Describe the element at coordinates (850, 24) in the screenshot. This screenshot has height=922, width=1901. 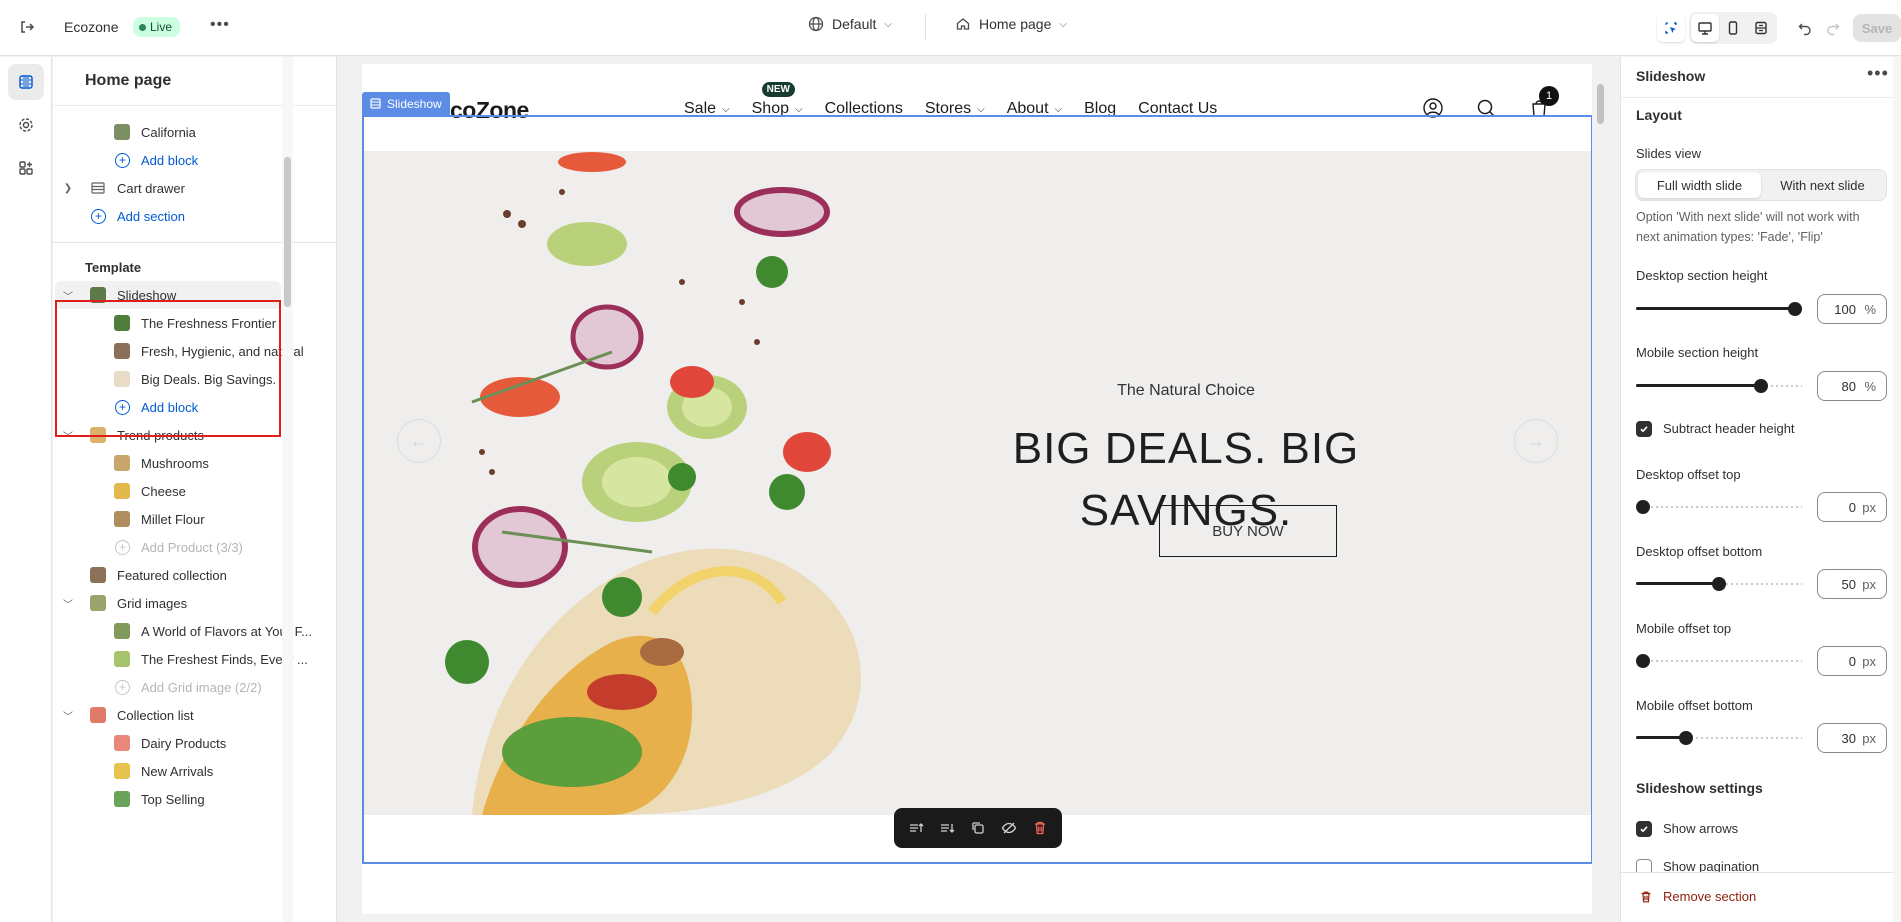
I see `theme-selector: Default ⌵` at that location.